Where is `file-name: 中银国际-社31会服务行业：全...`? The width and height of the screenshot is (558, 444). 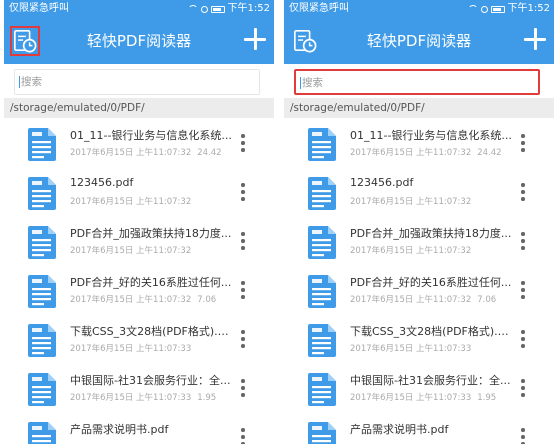
file-name: 中银国际-社31会服务行业：全... is located at coordinates (430, 380).